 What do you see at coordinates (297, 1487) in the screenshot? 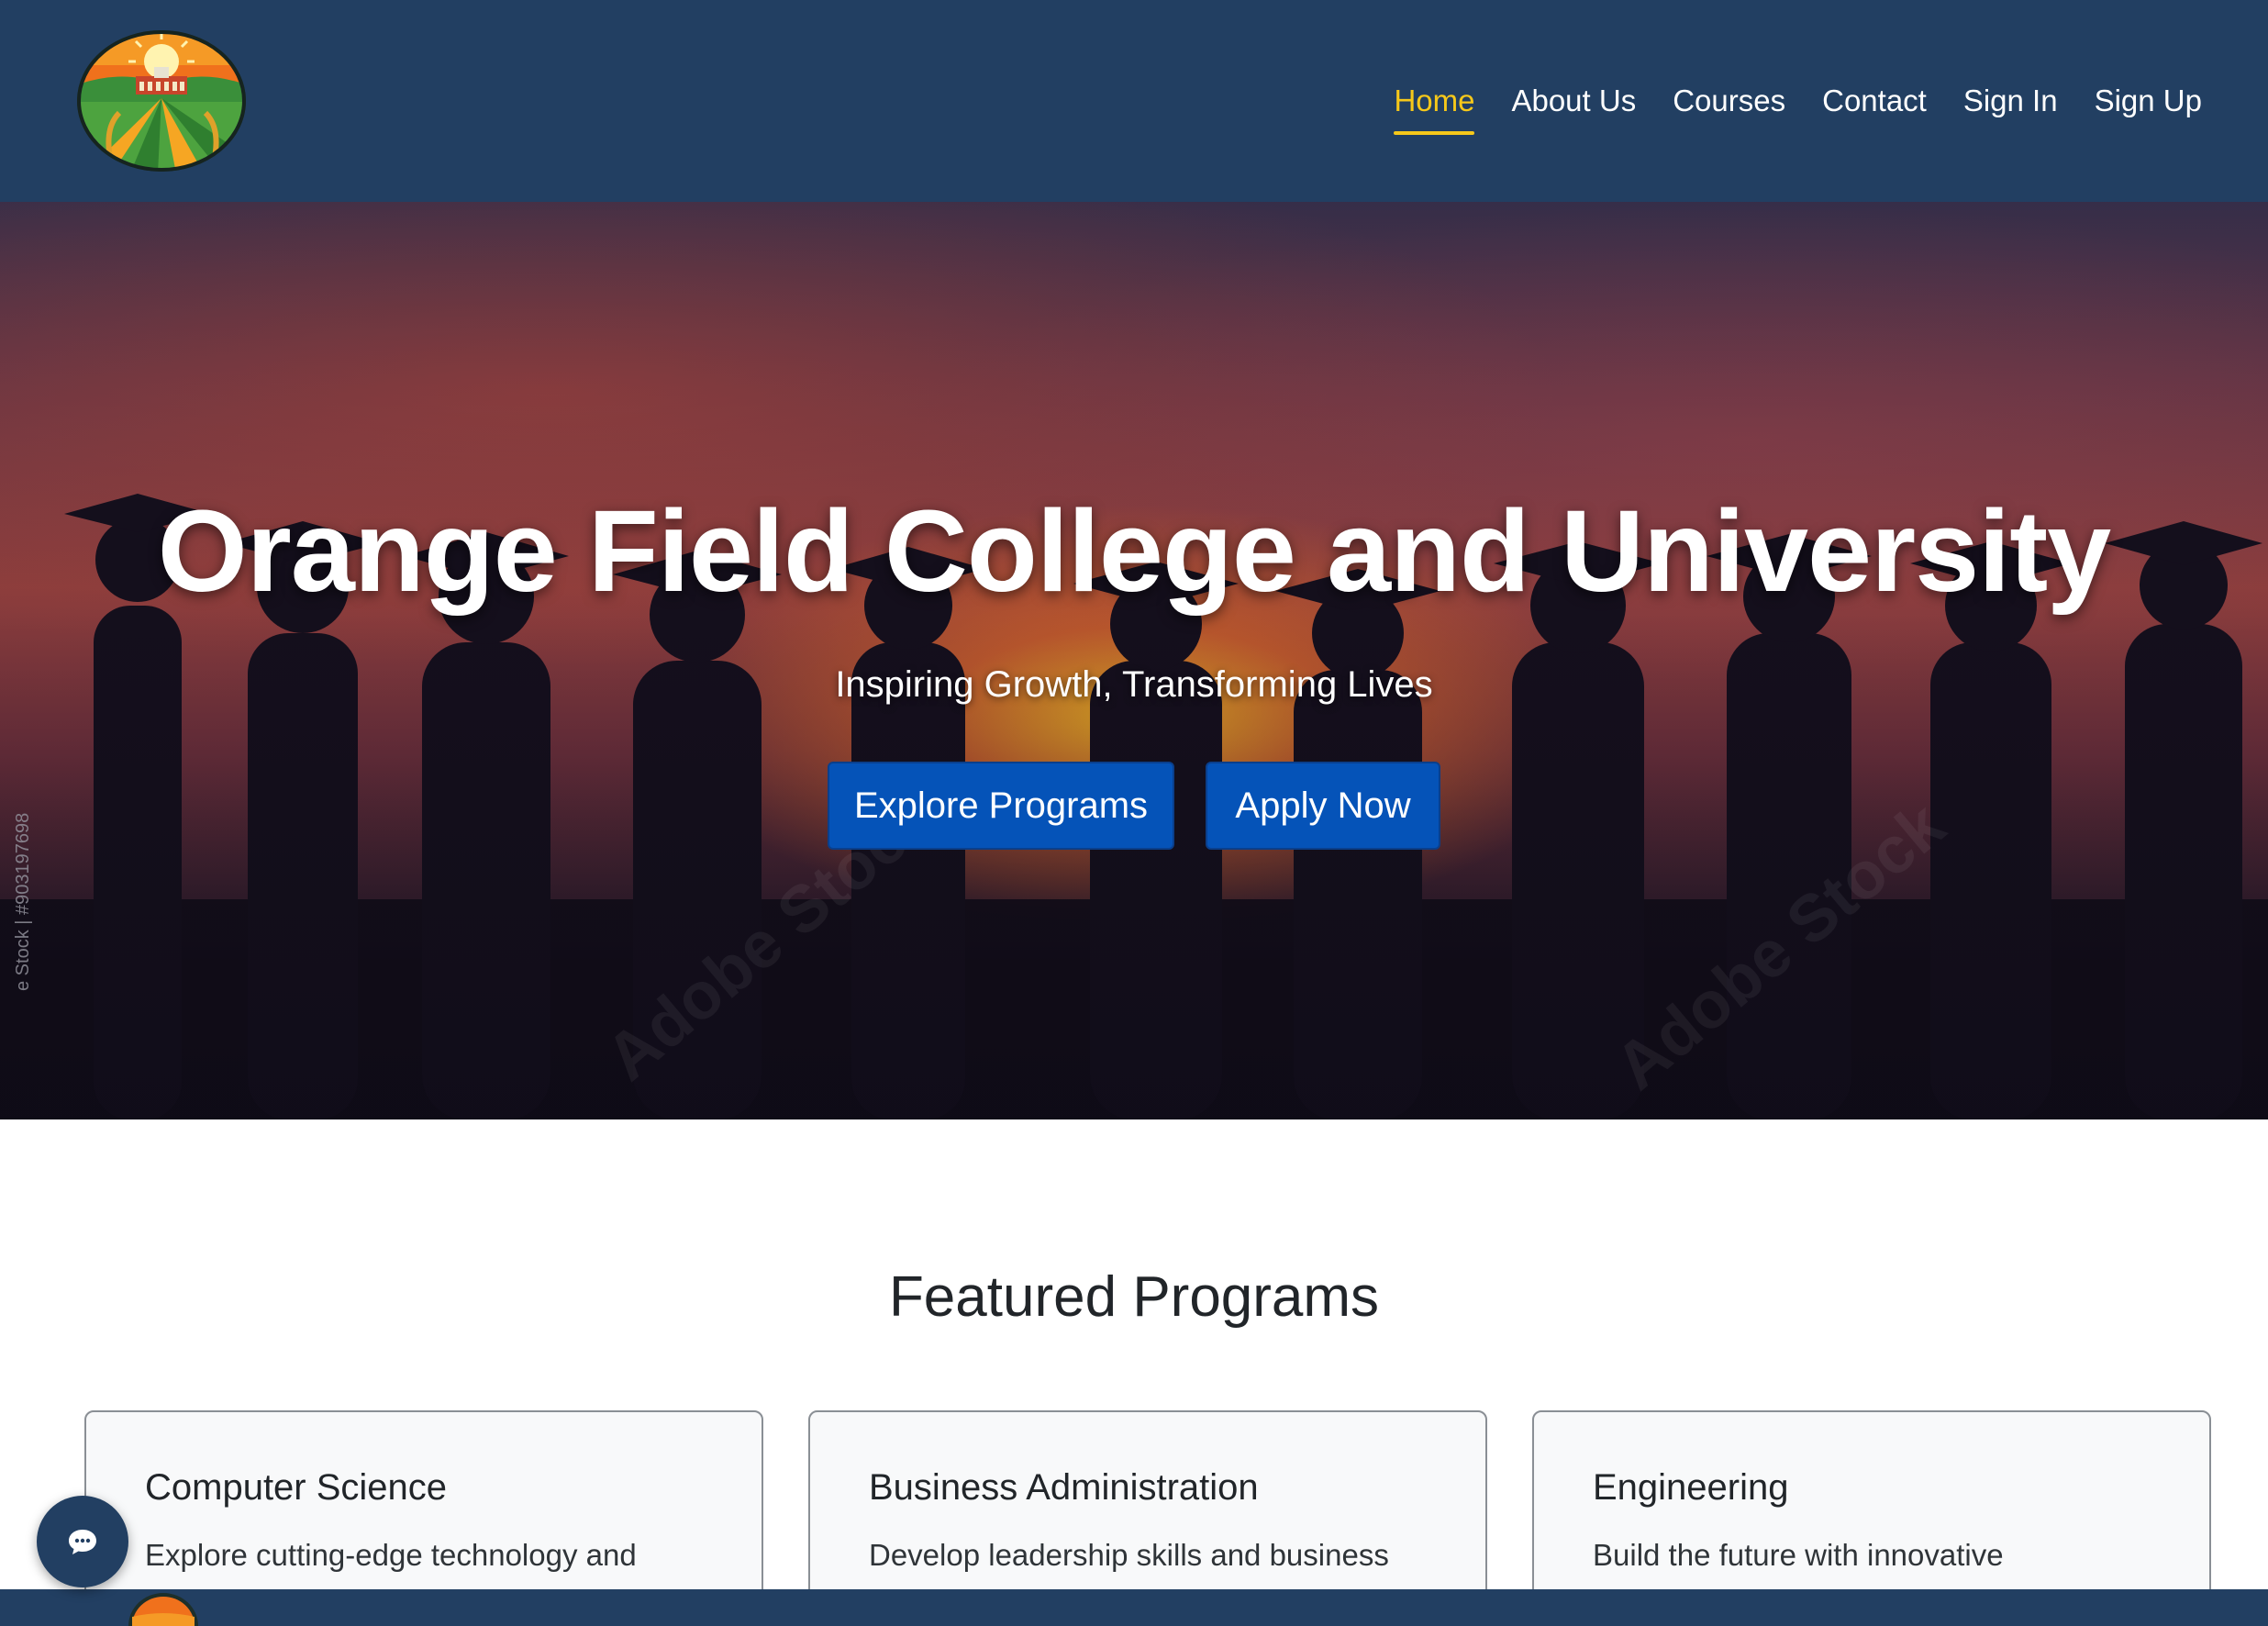
I see `card-title: Computer Science` at bounding box center [297, 1487].